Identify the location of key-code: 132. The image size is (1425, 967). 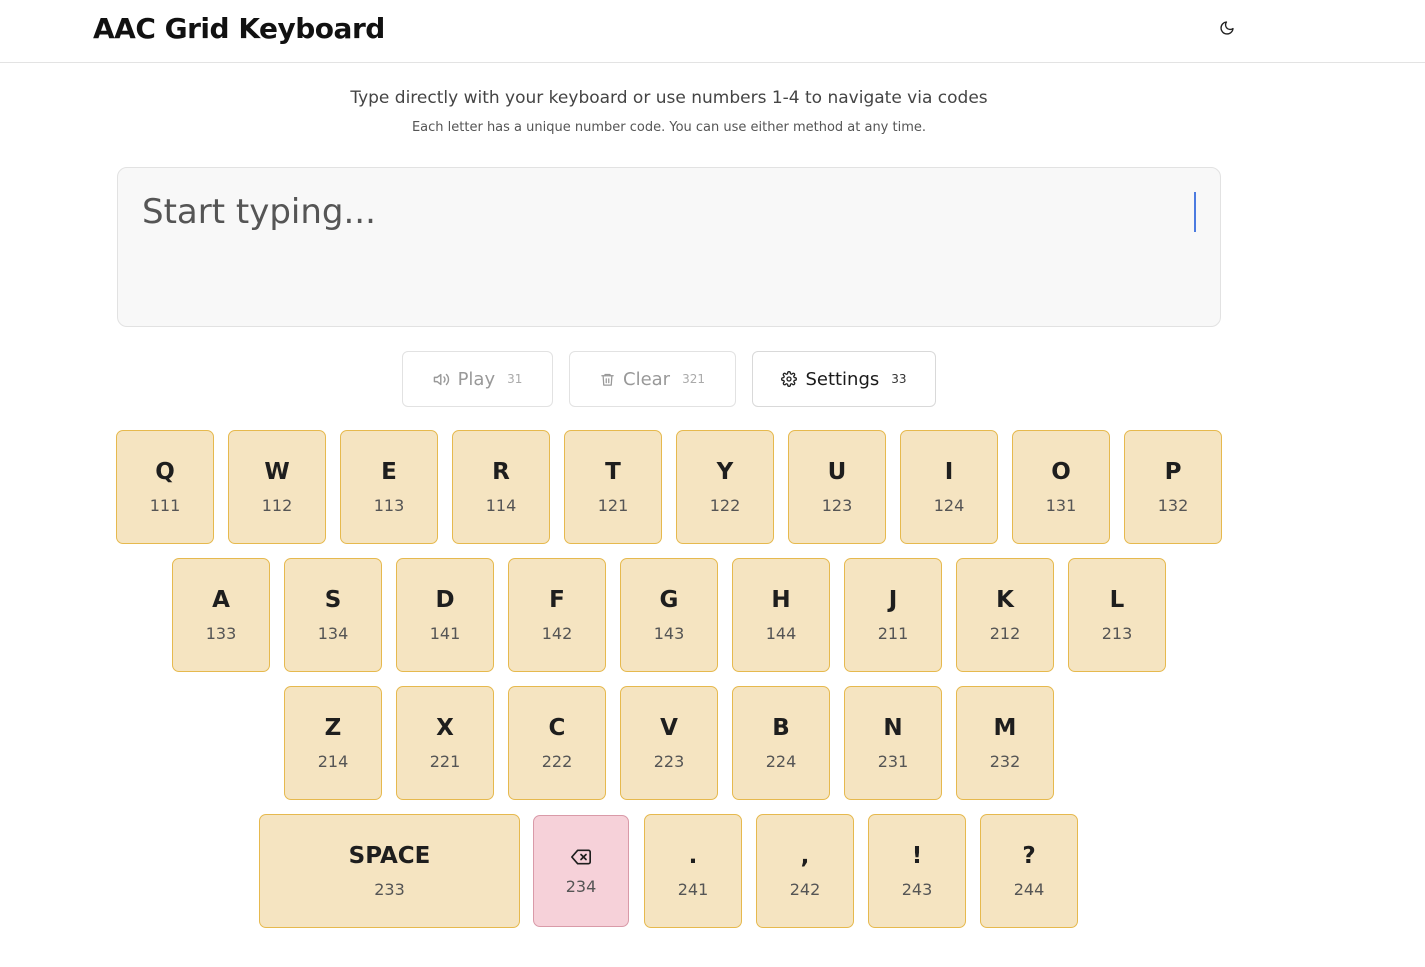
(1173, 505).